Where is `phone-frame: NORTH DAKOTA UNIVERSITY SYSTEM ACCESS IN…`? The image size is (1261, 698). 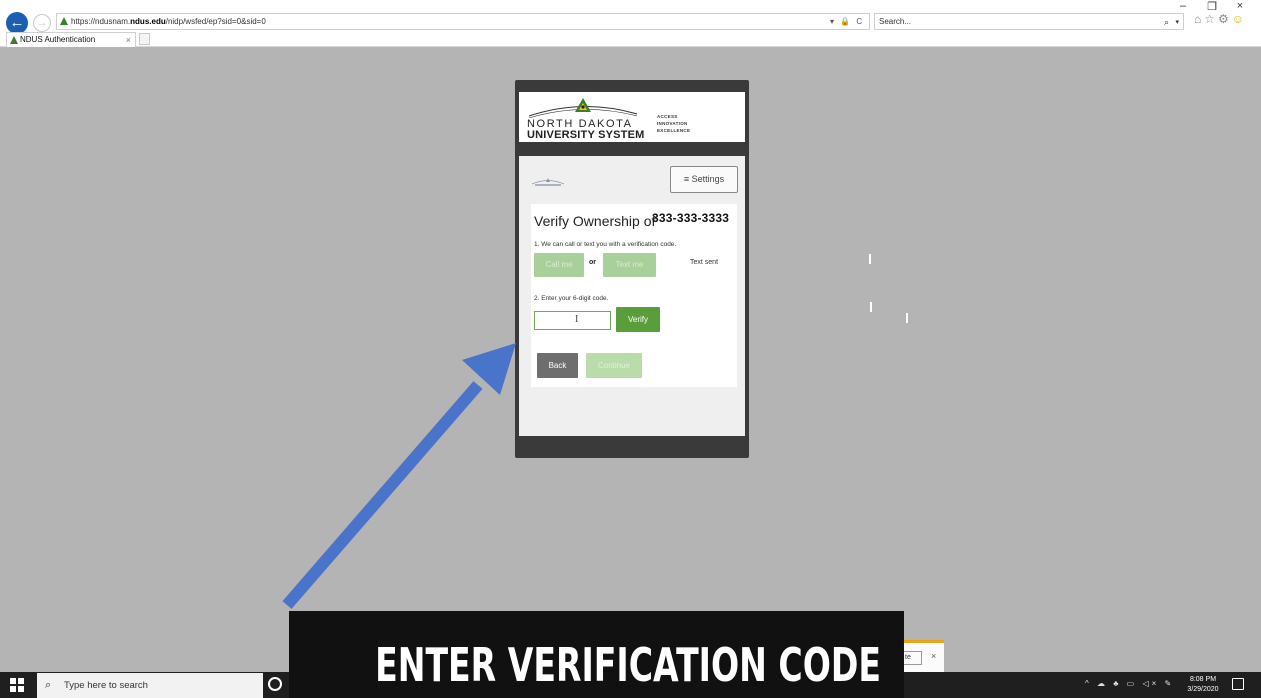
phone-frame: NORTH DAKOTA UNIVERSITY SYSTEM ACCESS IN… is located at coordinates (632, 269).